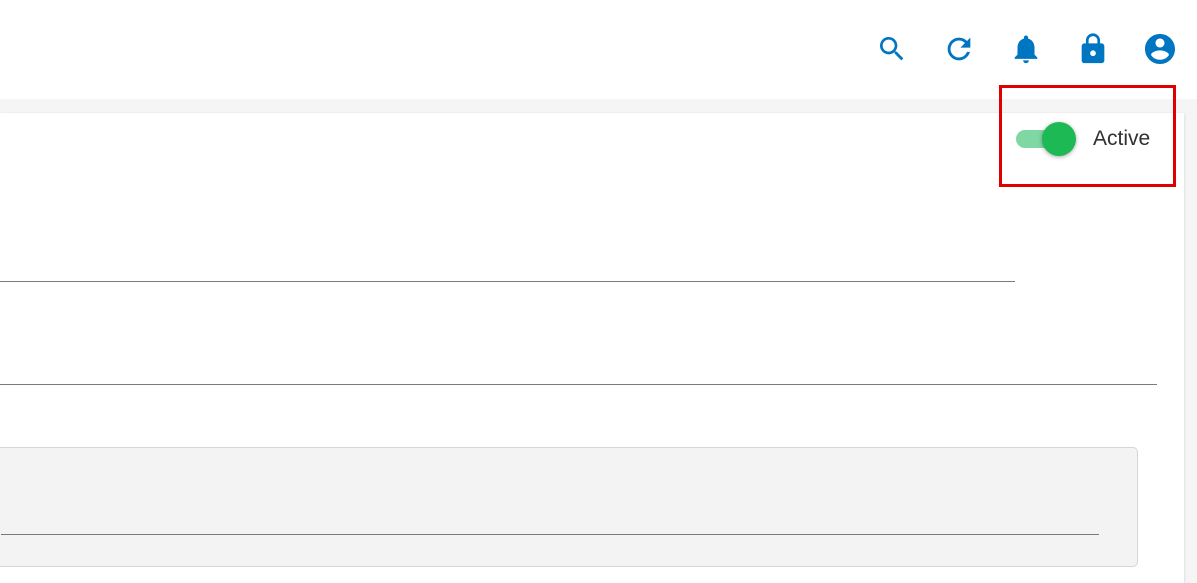 This screenshot has width=1197, height=583. I want to click on lock-button, so click(1093, 49).